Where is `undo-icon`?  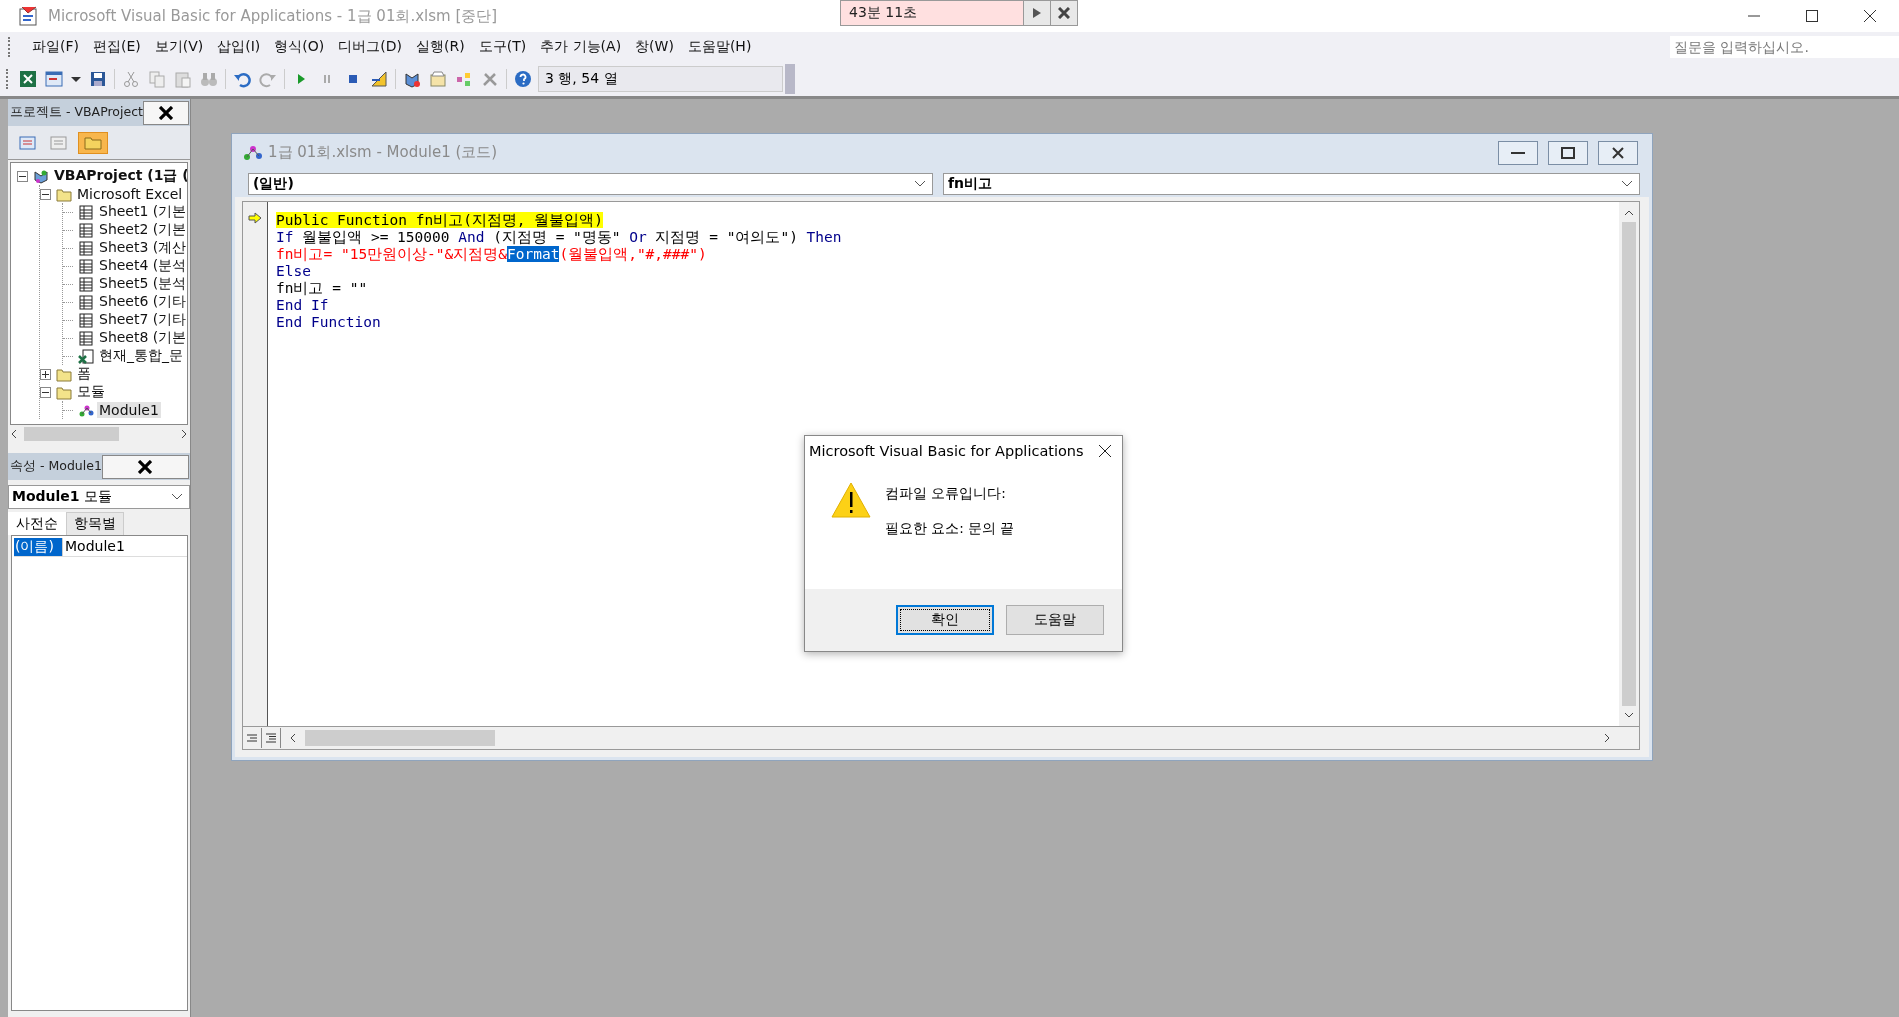
undo-icon is located at coordinates (242, 79).